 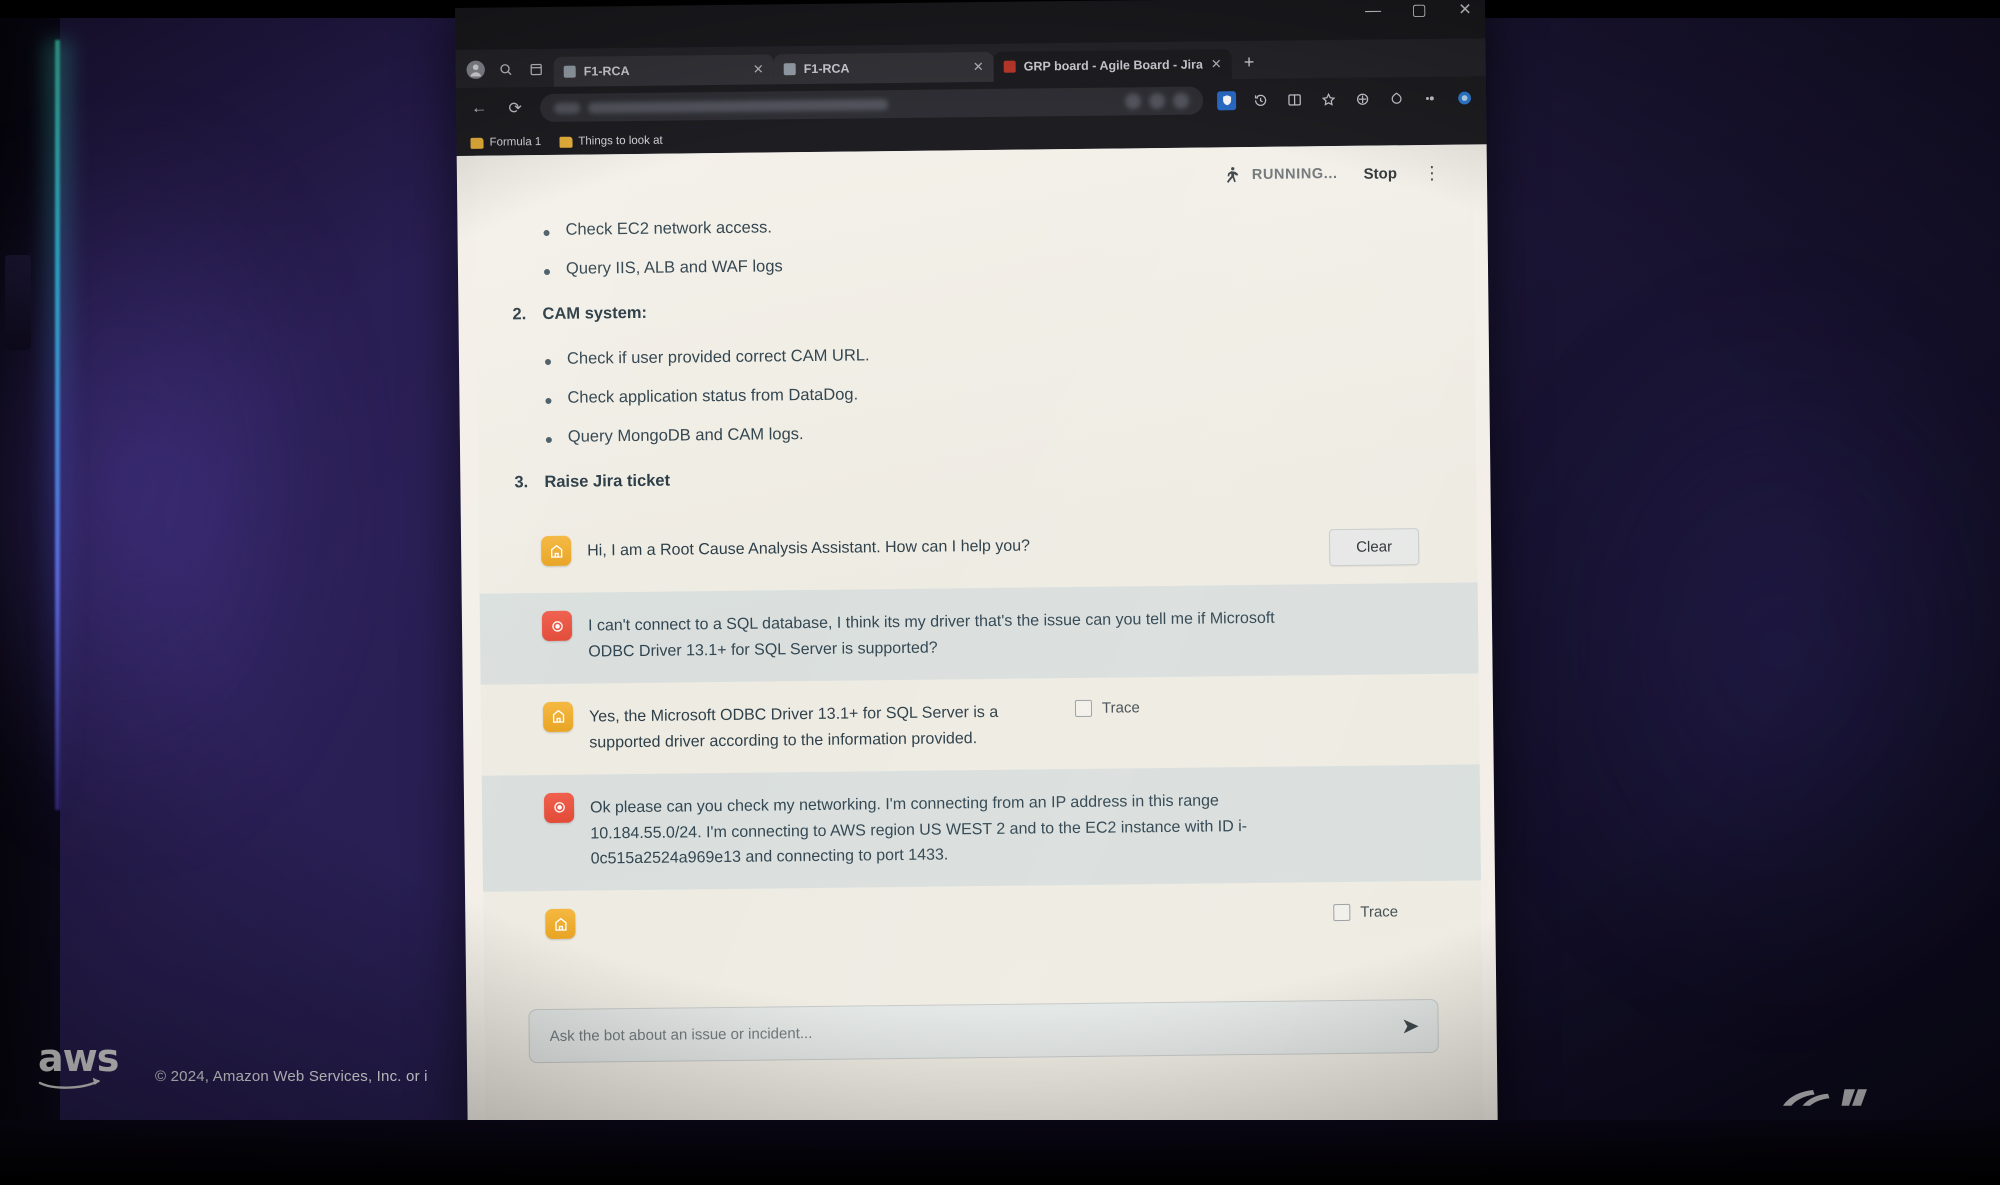 What do you see at coordinates (1396, 98) in the screenshot?
I see `browser-essentials-icon` at bounding box center [1396, 98].